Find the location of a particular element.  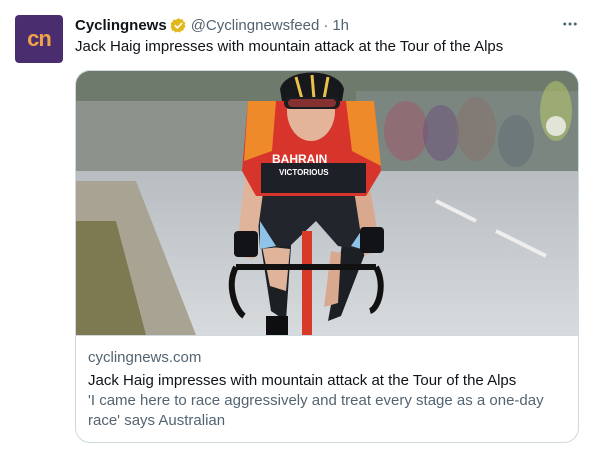

more-options-button is located at coordinates (570, 24).